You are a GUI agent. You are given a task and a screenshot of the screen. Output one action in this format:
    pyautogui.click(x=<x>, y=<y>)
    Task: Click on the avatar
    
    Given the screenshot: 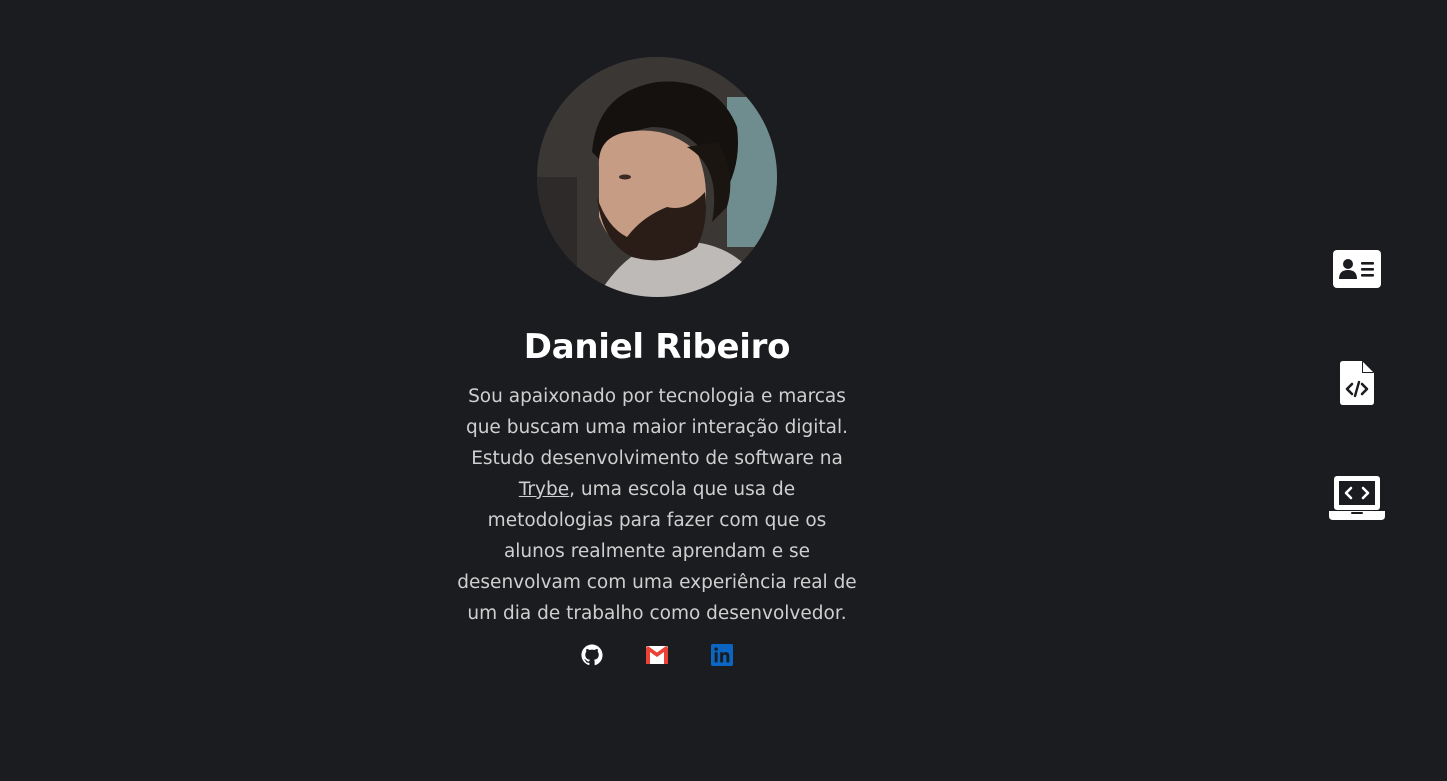 What is the action you would take?
    pyautogui.click(x=657, y=177)
    